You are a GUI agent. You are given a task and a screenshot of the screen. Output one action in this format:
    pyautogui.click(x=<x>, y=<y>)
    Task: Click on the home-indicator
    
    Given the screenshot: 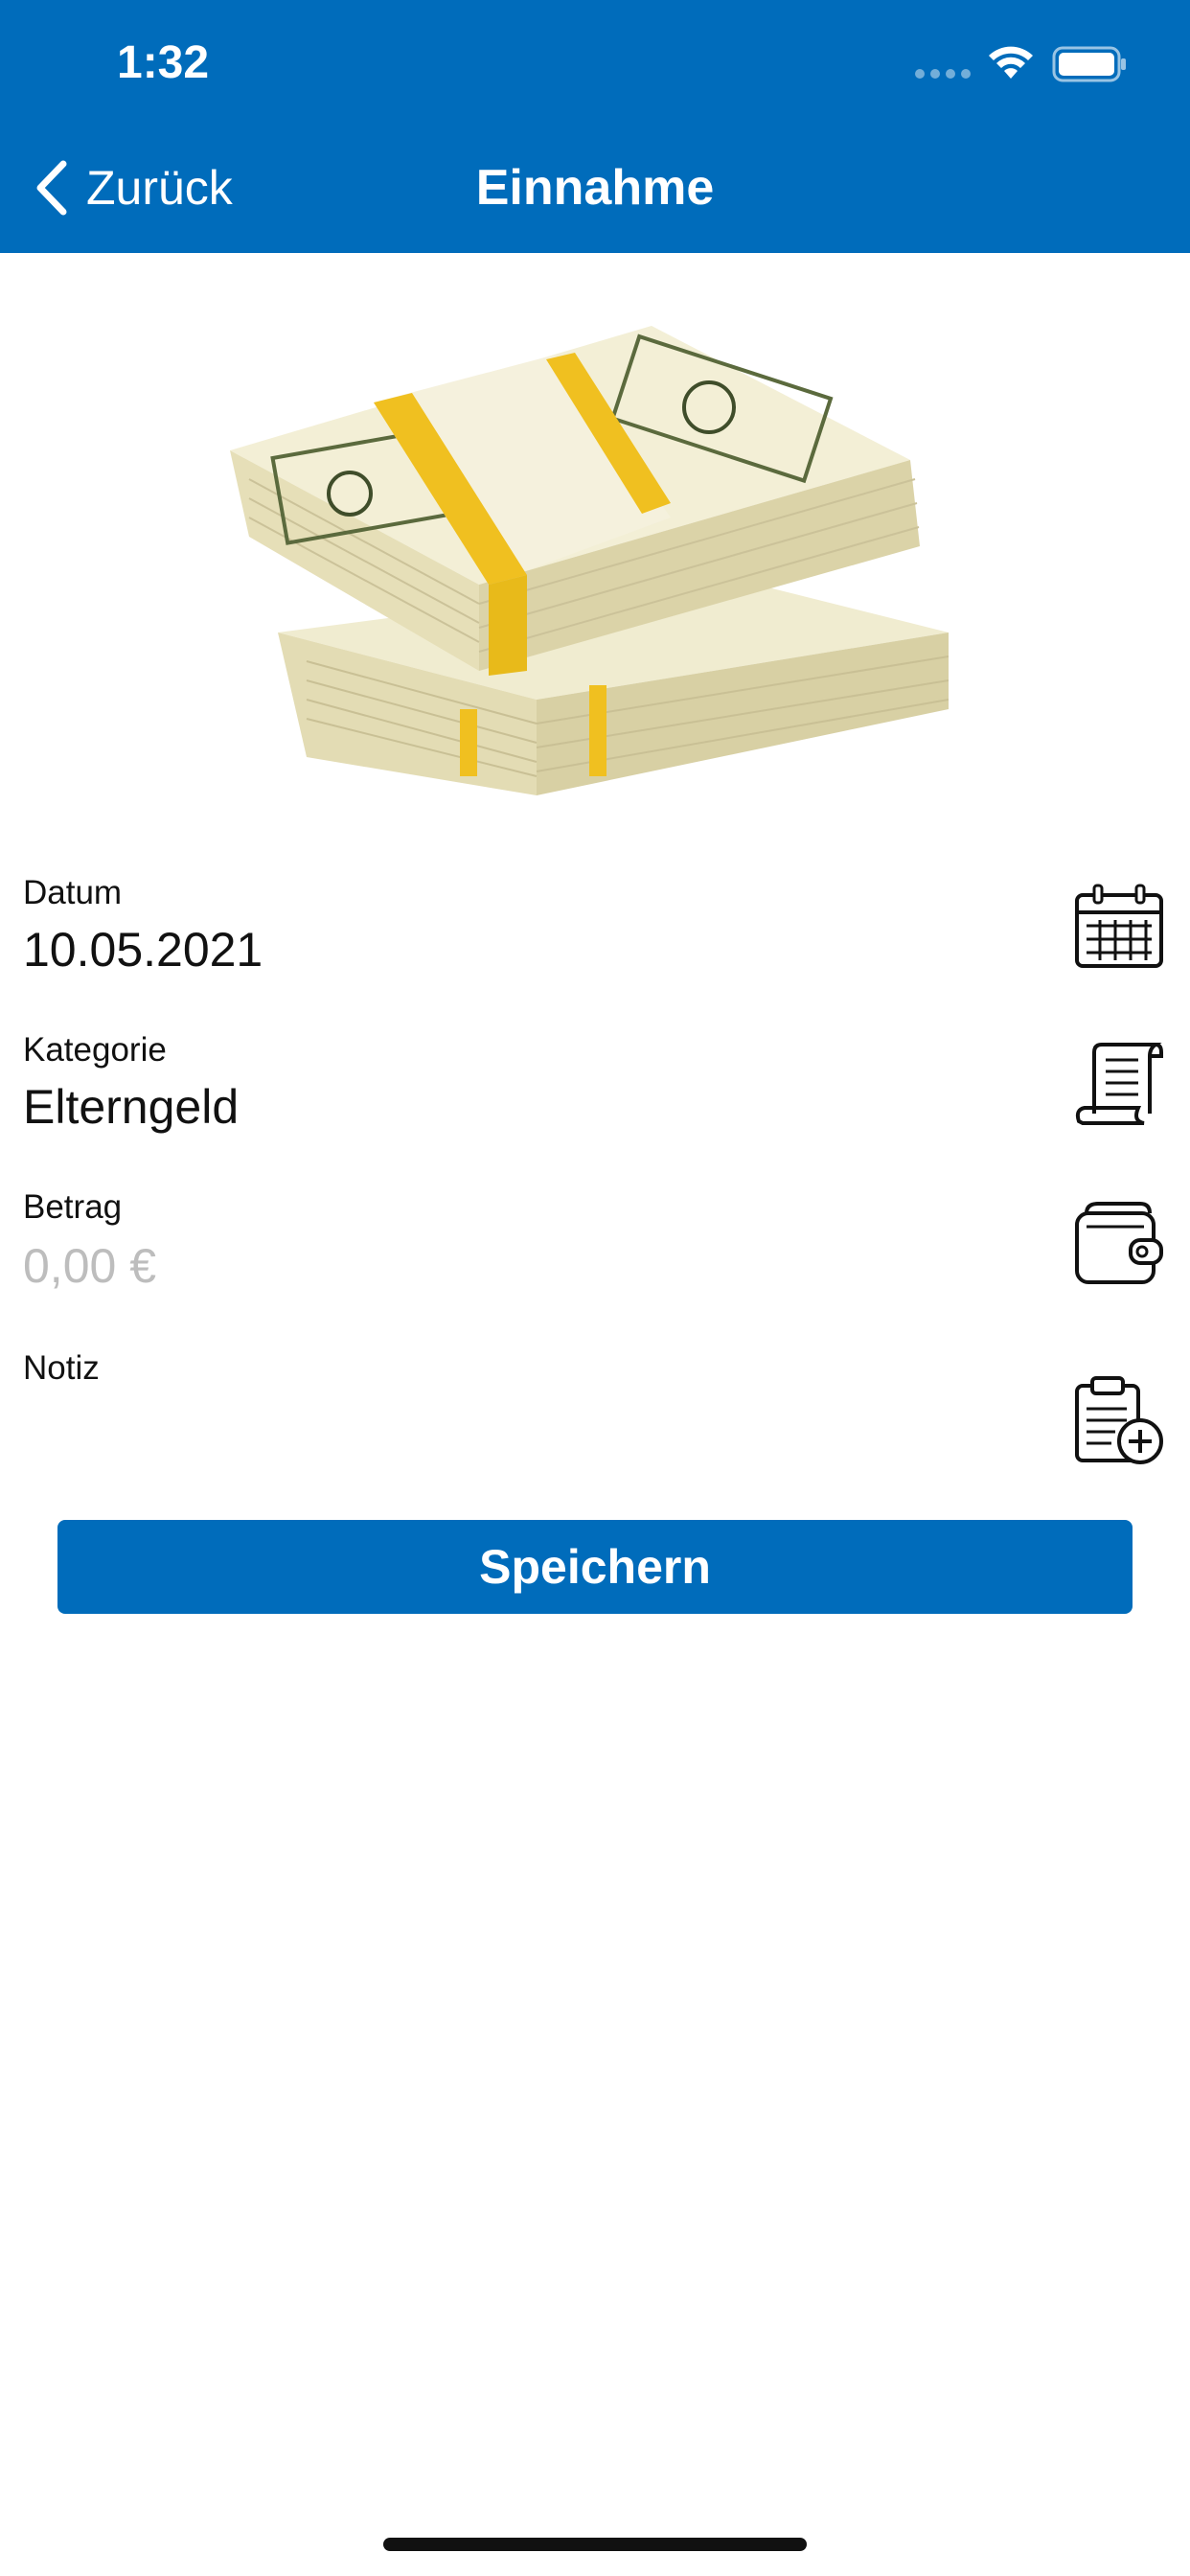 What is the action you would take?
    pyautogui.click(x=595, y=2544)
    